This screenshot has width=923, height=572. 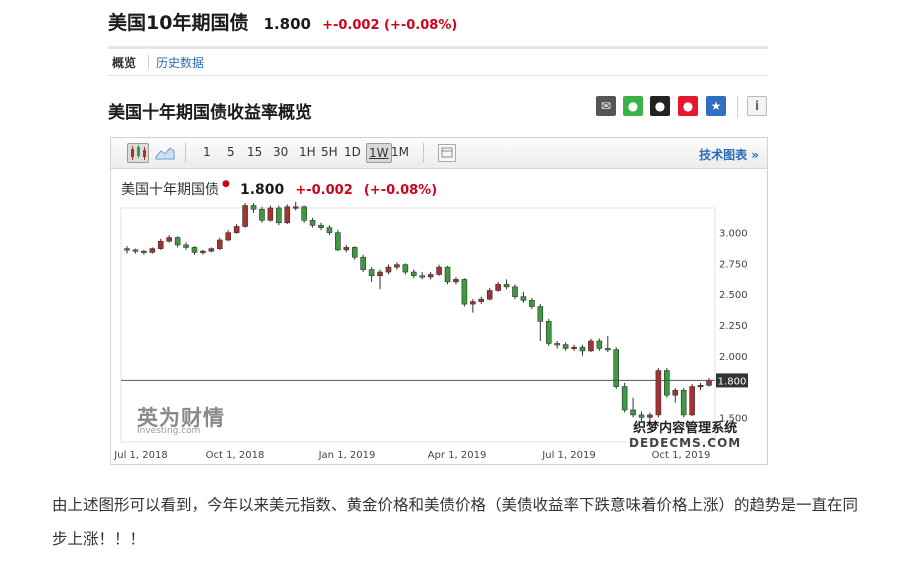 I want to click on y-tick-label: 3.000, so click(x=733, y=234).